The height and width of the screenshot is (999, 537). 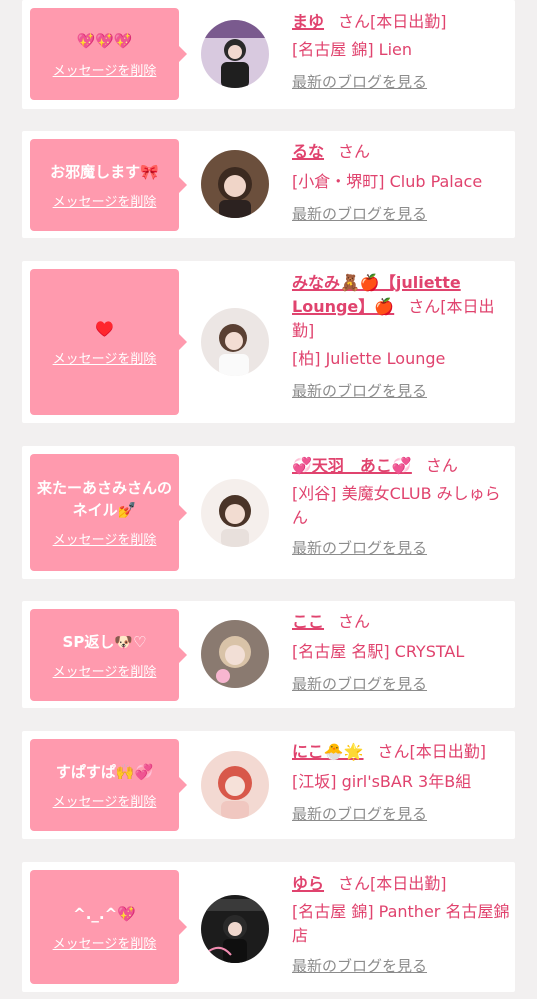 What do you see at coordinates (369, 358) in the screenshot?
I see `shop-name: [柏] Juliette Lounge` at bounding box center [369, 358].